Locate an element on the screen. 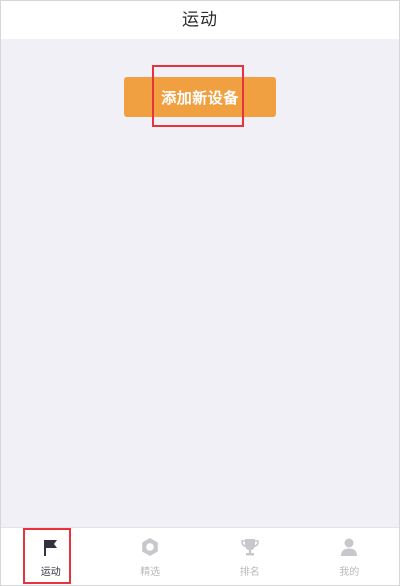 The height and width of the screenshot is (586, 400). tab-label-featured: 精选 is located at coordinates (150, 572).